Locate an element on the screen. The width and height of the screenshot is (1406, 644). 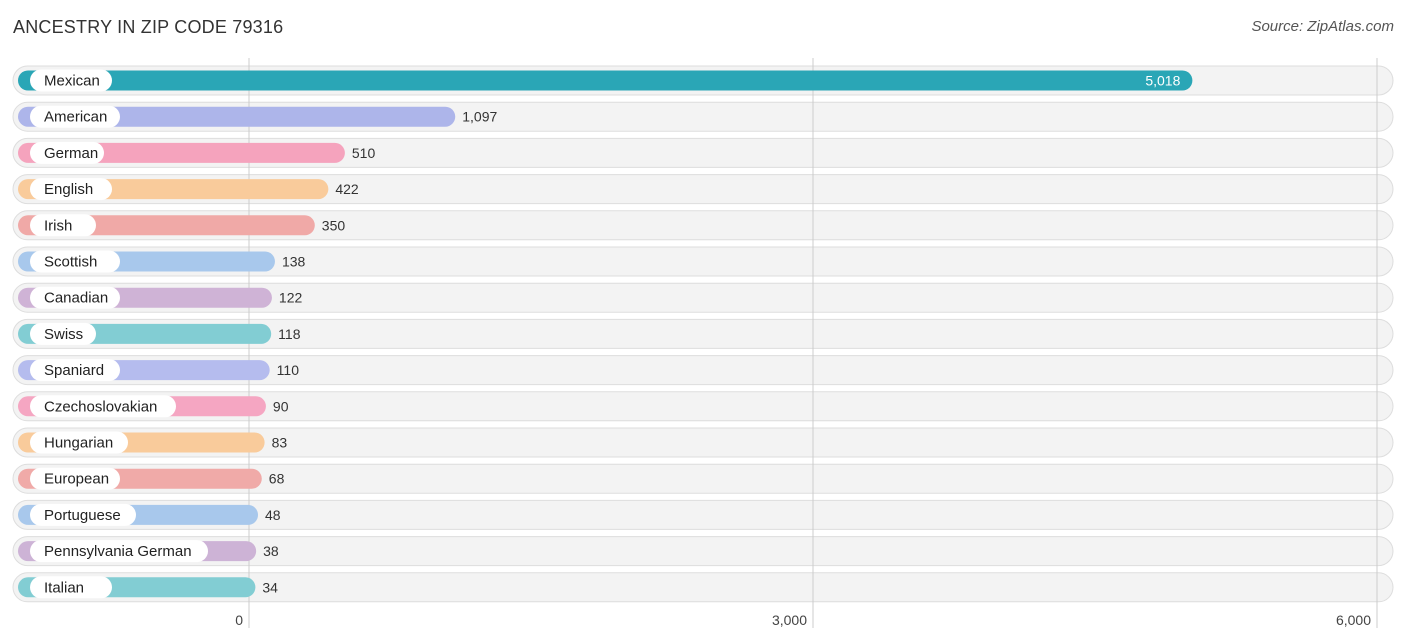
category-label: Scottish is located at coordinates (70, 262).